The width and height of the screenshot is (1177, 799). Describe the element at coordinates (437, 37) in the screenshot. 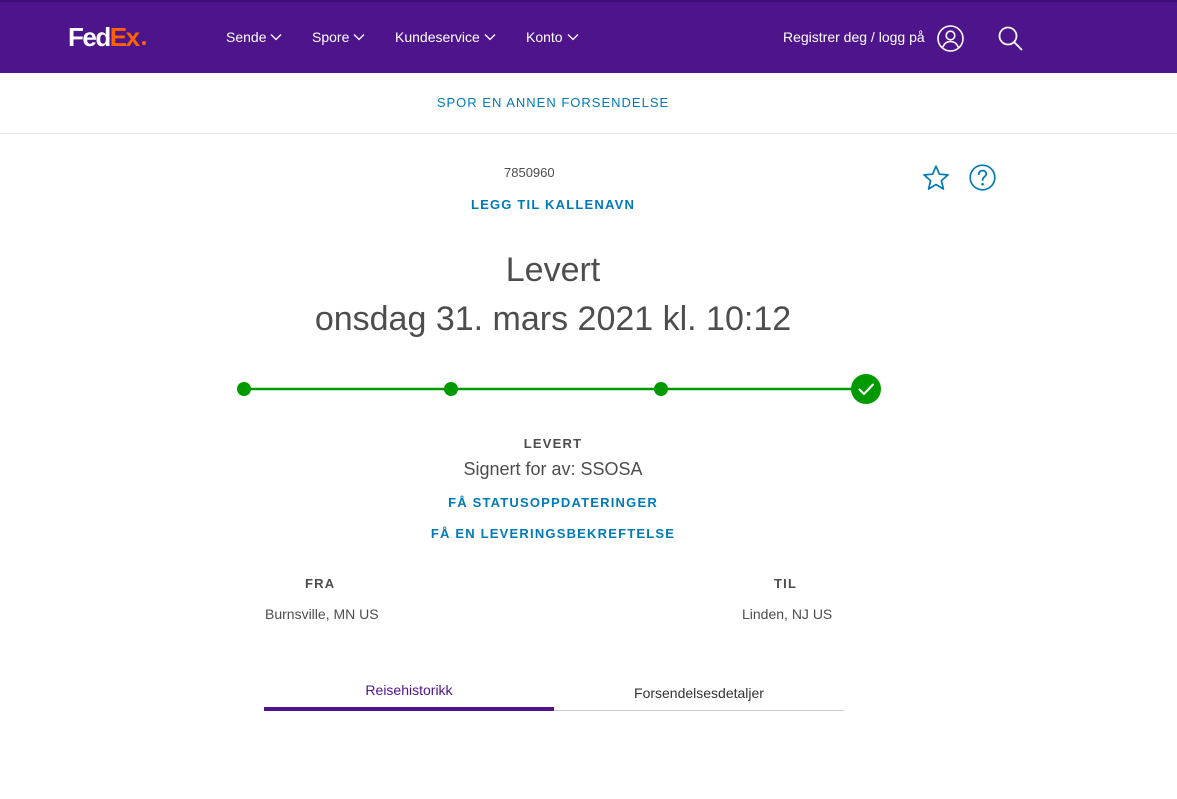

I see `nav-item-label: Kundeservice` at that location.